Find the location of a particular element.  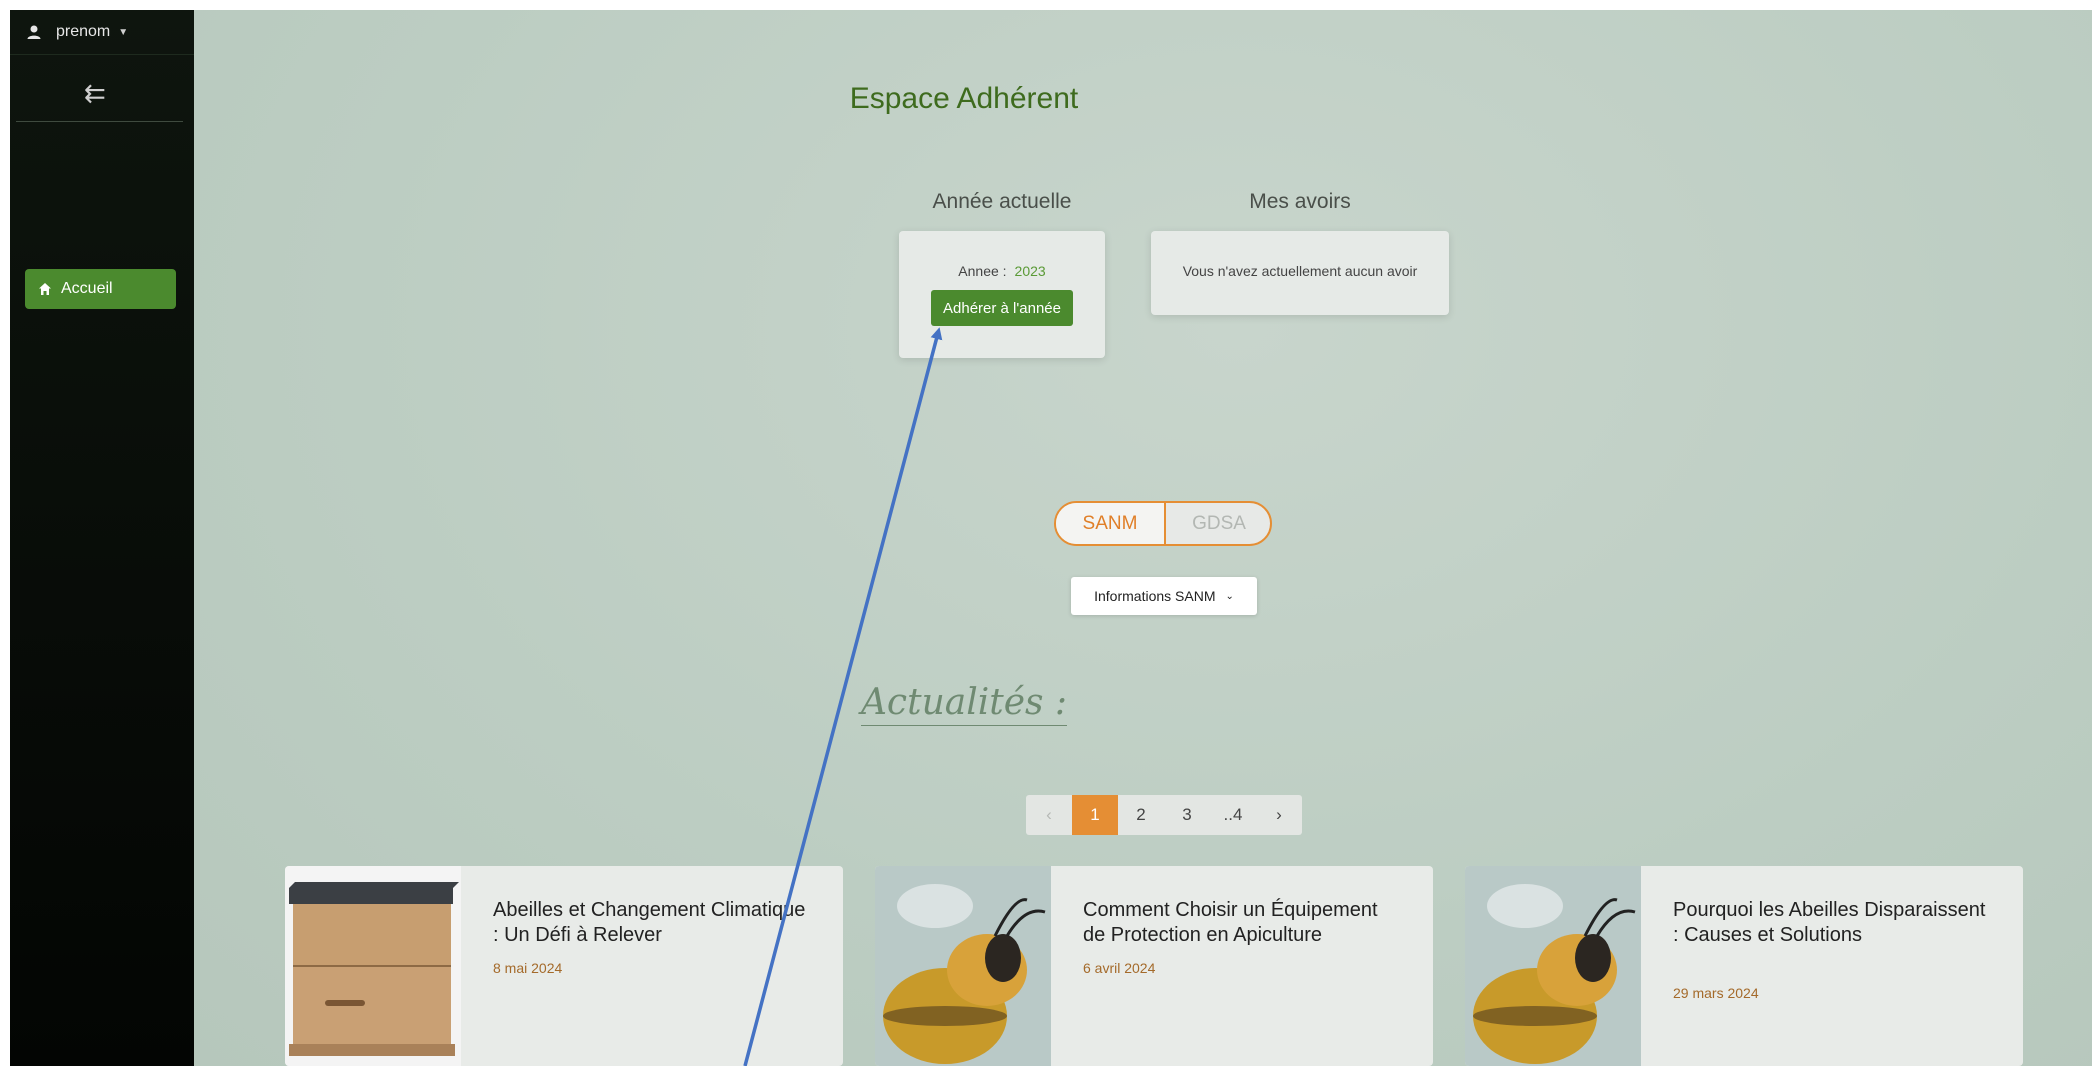

toggle-option-sanm: SANM is located at coordinates (1111, 523).